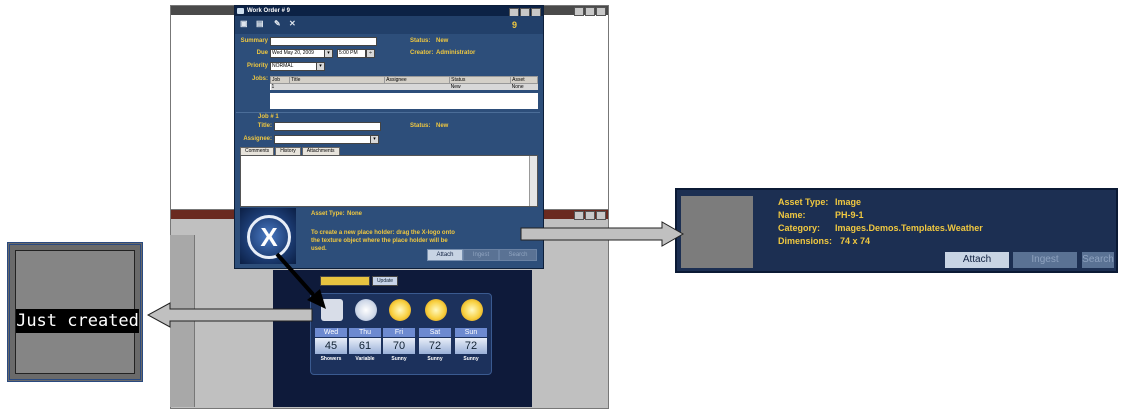  Describe the element at coordinates (602, 234) in the screenshot. I see `right-arrow-icon` at that location.